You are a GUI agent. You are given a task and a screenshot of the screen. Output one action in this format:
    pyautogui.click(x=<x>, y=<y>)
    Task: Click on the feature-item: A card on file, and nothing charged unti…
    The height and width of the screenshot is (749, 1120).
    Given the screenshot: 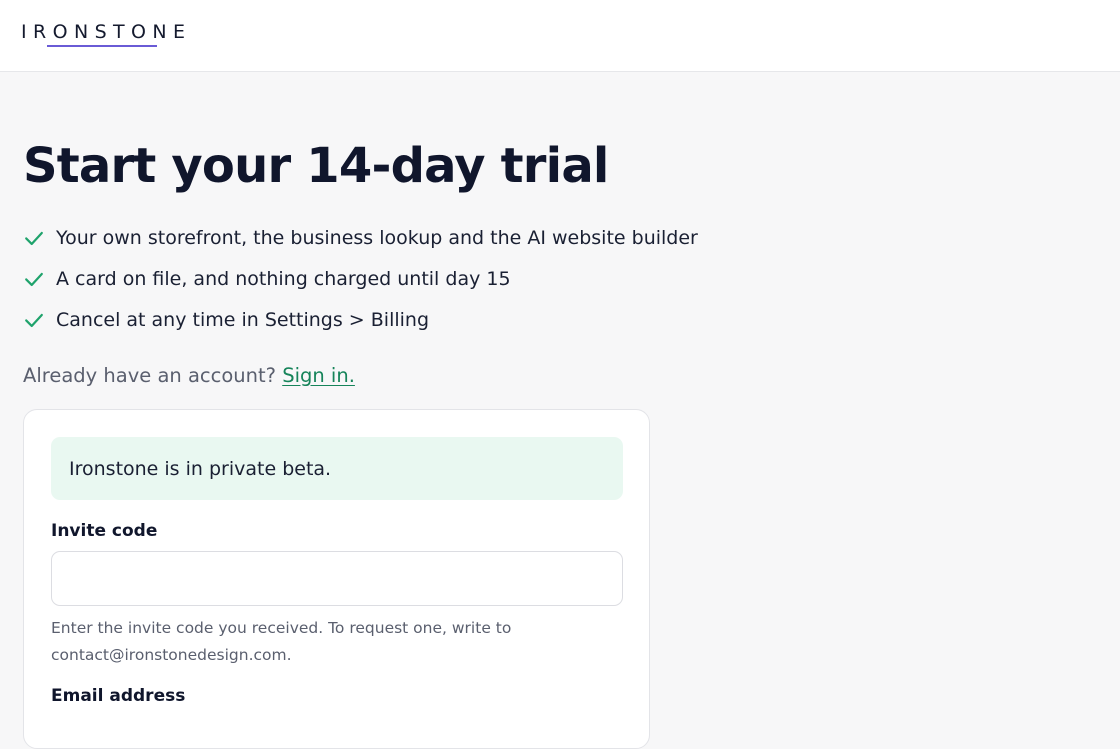 What is the action you would take?
    pyautogui.click(x=360, y=278)
    